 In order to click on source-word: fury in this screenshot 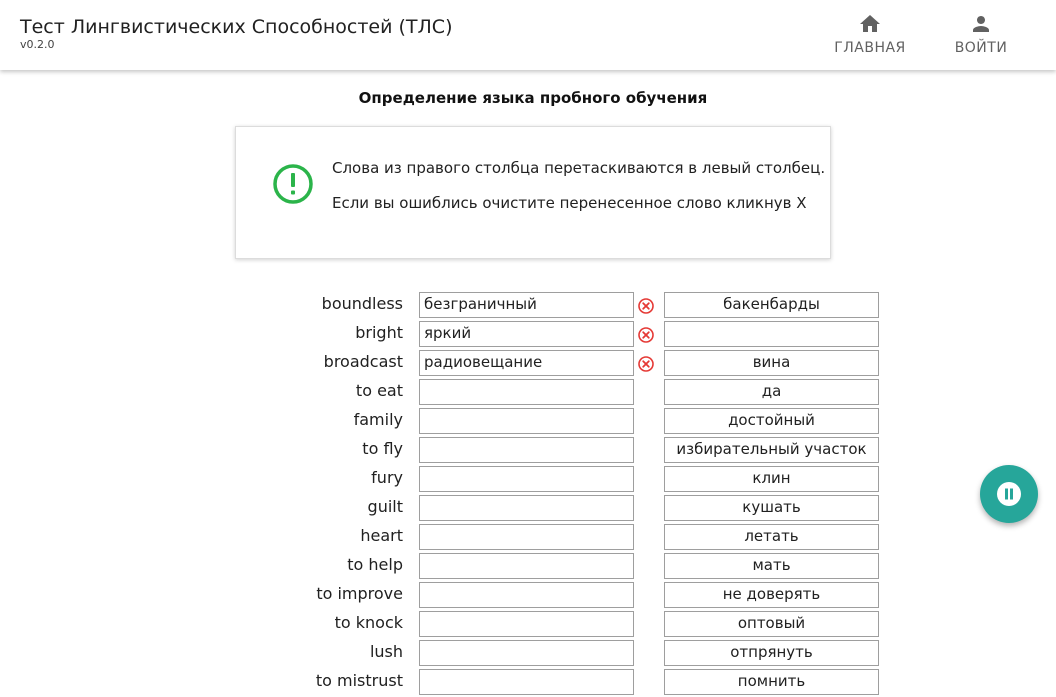, I will do `click(387, 477)`.